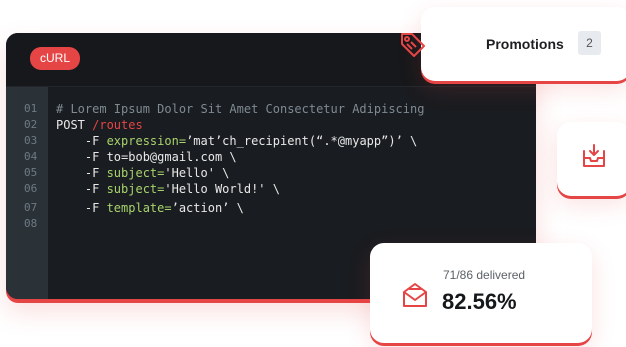 This screenshot has height=347, width=626. I want to click on code-line: -F to=bob@gmail.com \, so click(146, 157).